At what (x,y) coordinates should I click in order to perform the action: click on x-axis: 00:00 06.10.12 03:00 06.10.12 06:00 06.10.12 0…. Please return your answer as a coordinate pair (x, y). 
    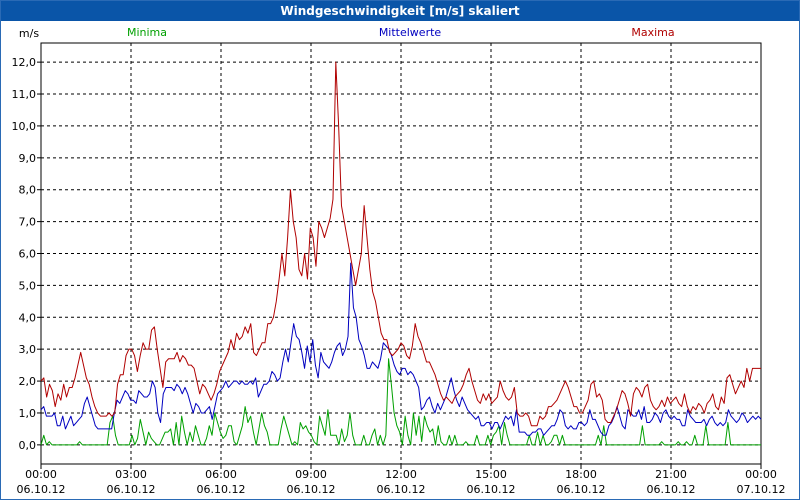
    Looking at the image, I should click on (401, 480).